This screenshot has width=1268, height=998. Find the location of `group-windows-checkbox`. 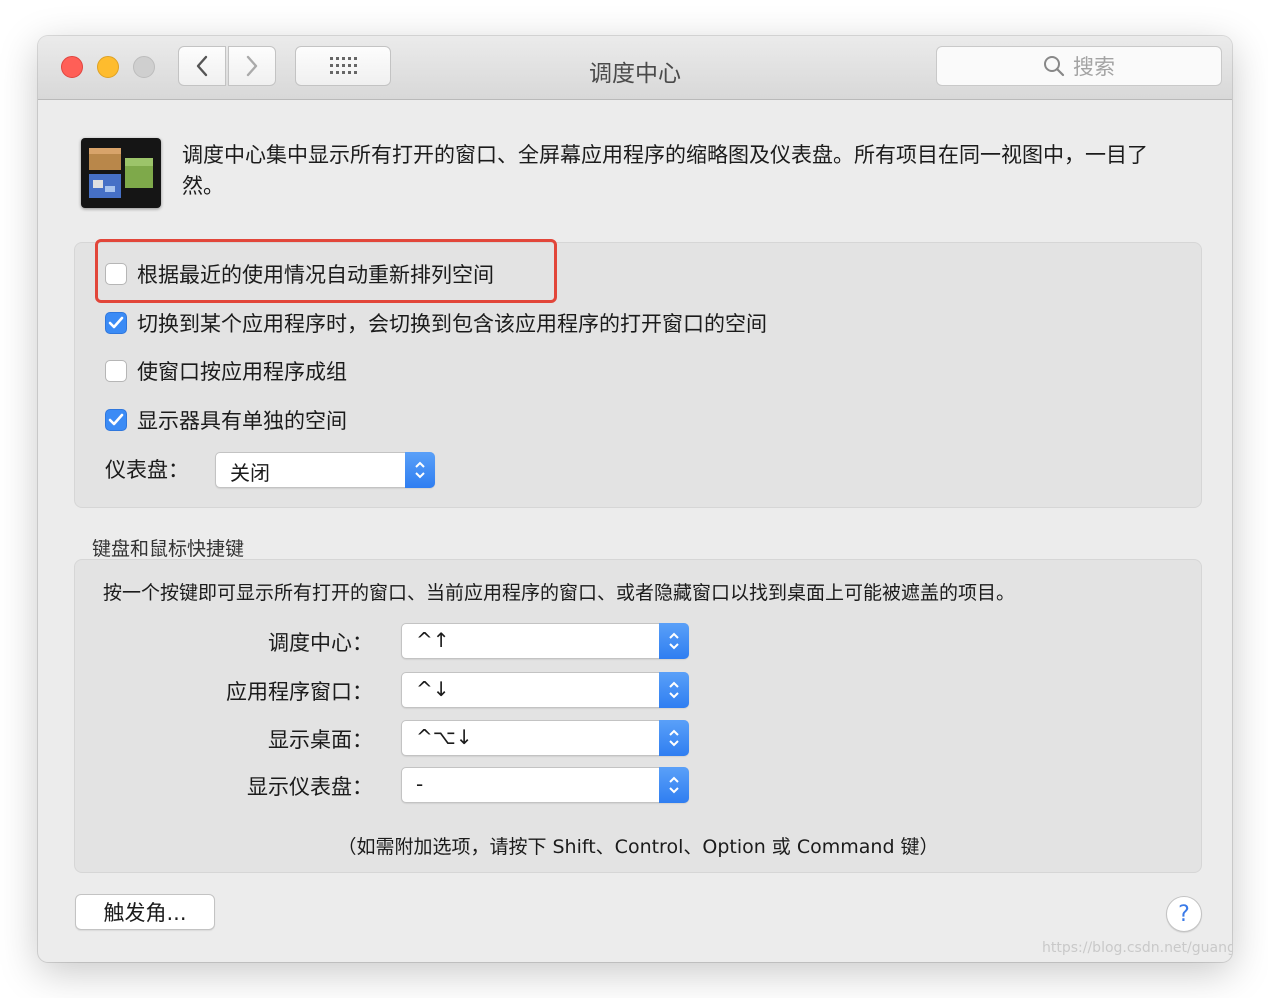

group-windows-checkbox is located at coordinates (116, 371).